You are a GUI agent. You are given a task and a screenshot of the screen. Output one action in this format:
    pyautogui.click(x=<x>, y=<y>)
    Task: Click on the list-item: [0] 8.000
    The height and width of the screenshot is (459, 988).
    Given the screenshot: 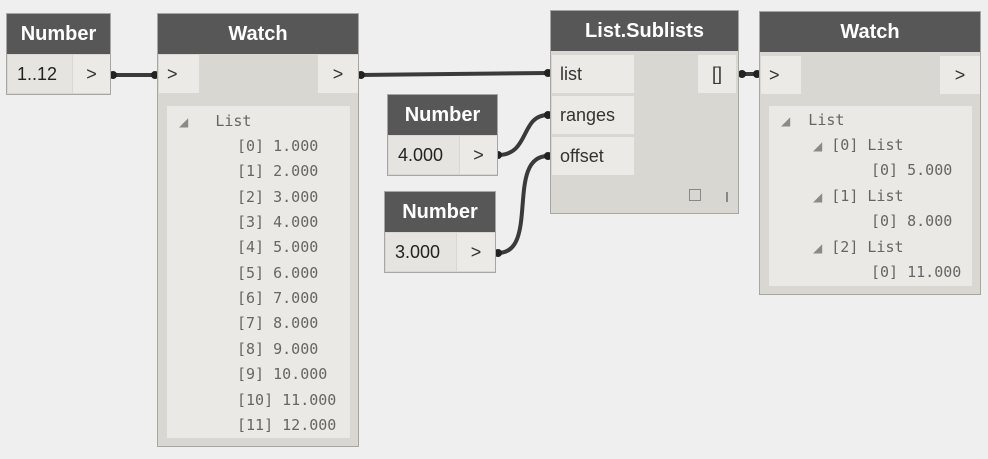 What is the action you would take?
    pyautogui.click(x=912, y=221)
    